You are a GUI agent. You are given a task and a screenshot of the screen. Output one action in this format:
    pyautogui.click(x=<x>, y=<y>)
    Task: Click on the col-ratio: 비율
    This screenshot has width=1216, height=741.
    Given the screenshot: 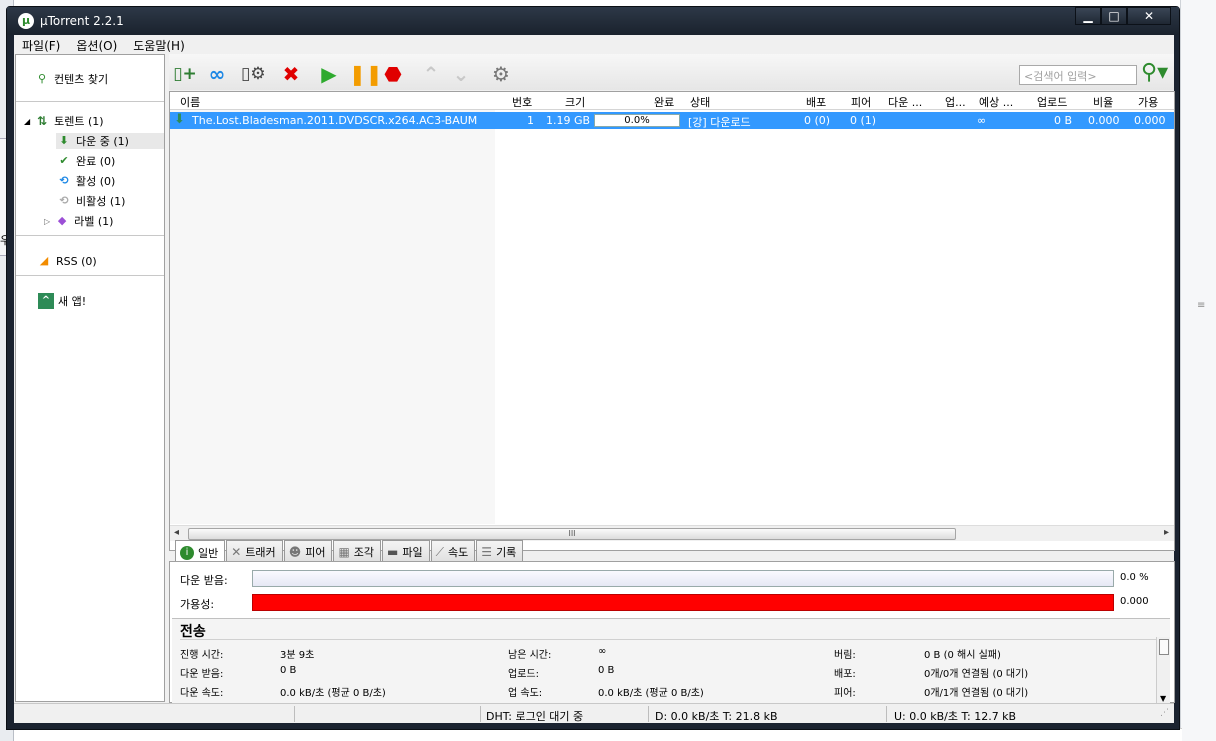 What is the action you would take?
    pyautogui.click(x=1103, y=102)
    